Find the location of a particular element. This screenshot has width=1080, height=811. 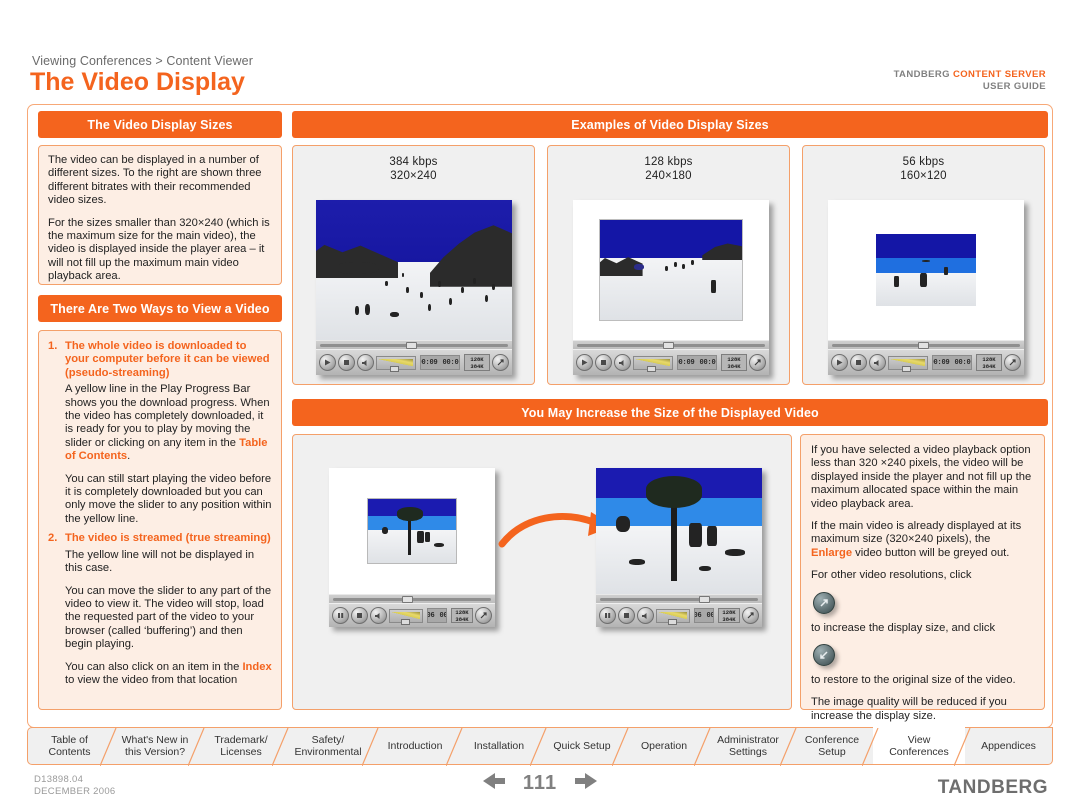

tree-scene-large is located at coordinates (679, 531).